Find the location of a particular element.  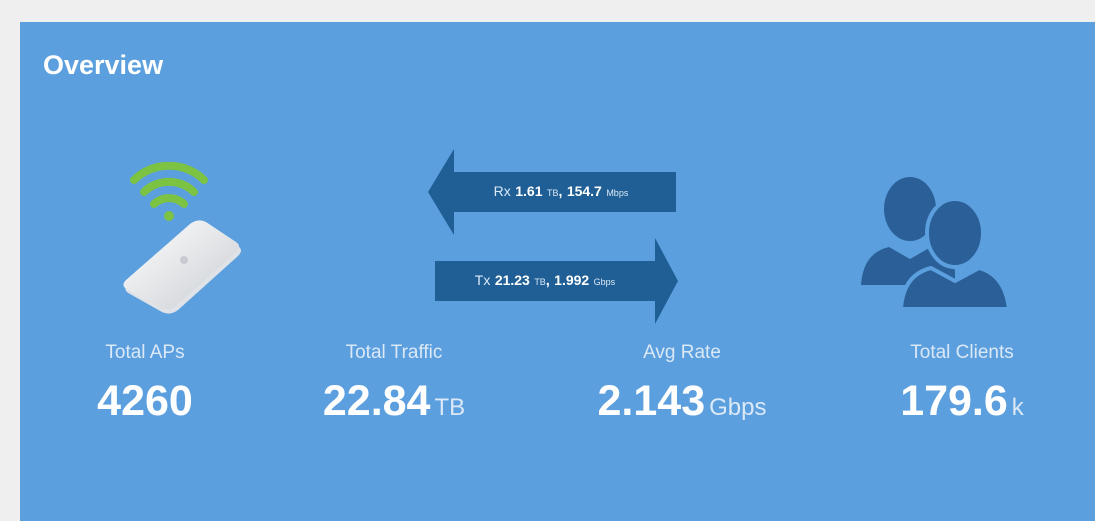

tx-amount: 21.23 is located at coordinates (512, 280).